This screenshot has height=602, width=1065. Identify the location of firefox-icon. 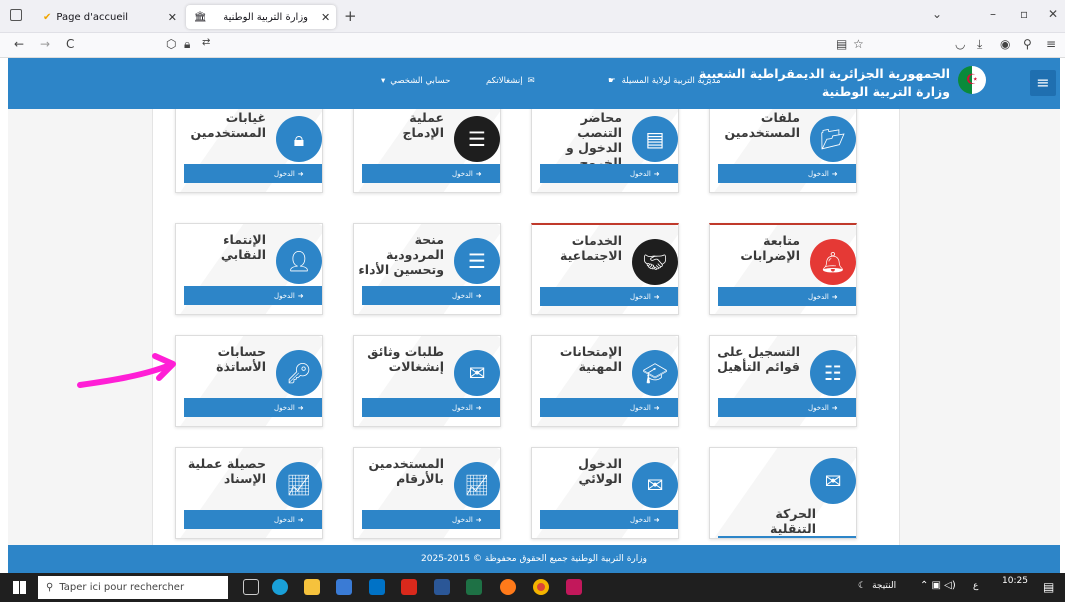
(508, 587).